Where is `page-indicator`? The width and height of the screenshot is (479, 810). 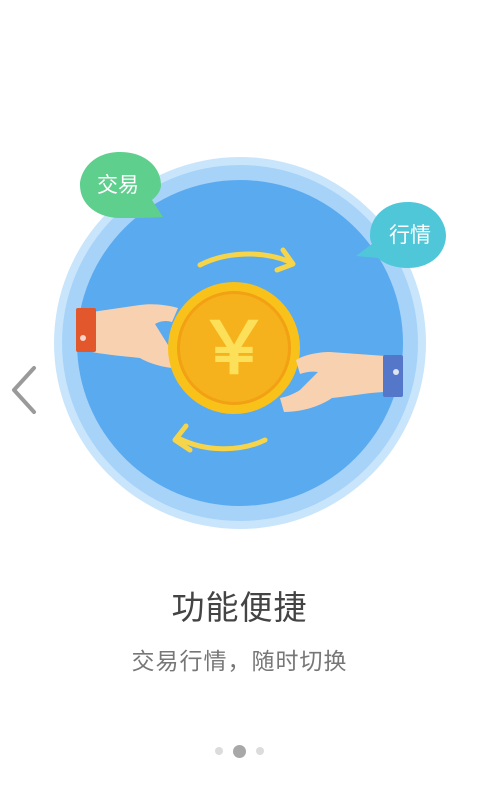
page-indicator is located at coordinates (239, 751).